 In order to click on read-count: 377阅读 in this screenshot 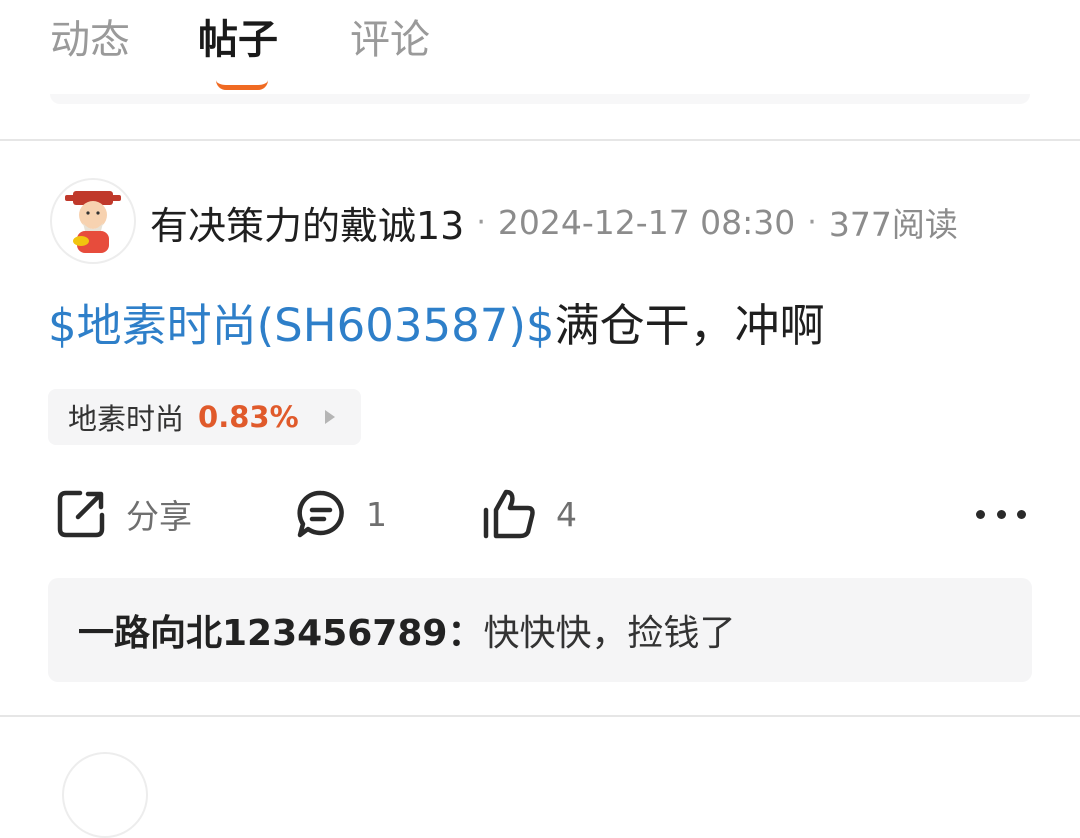, I will do `click(893, 224)`.